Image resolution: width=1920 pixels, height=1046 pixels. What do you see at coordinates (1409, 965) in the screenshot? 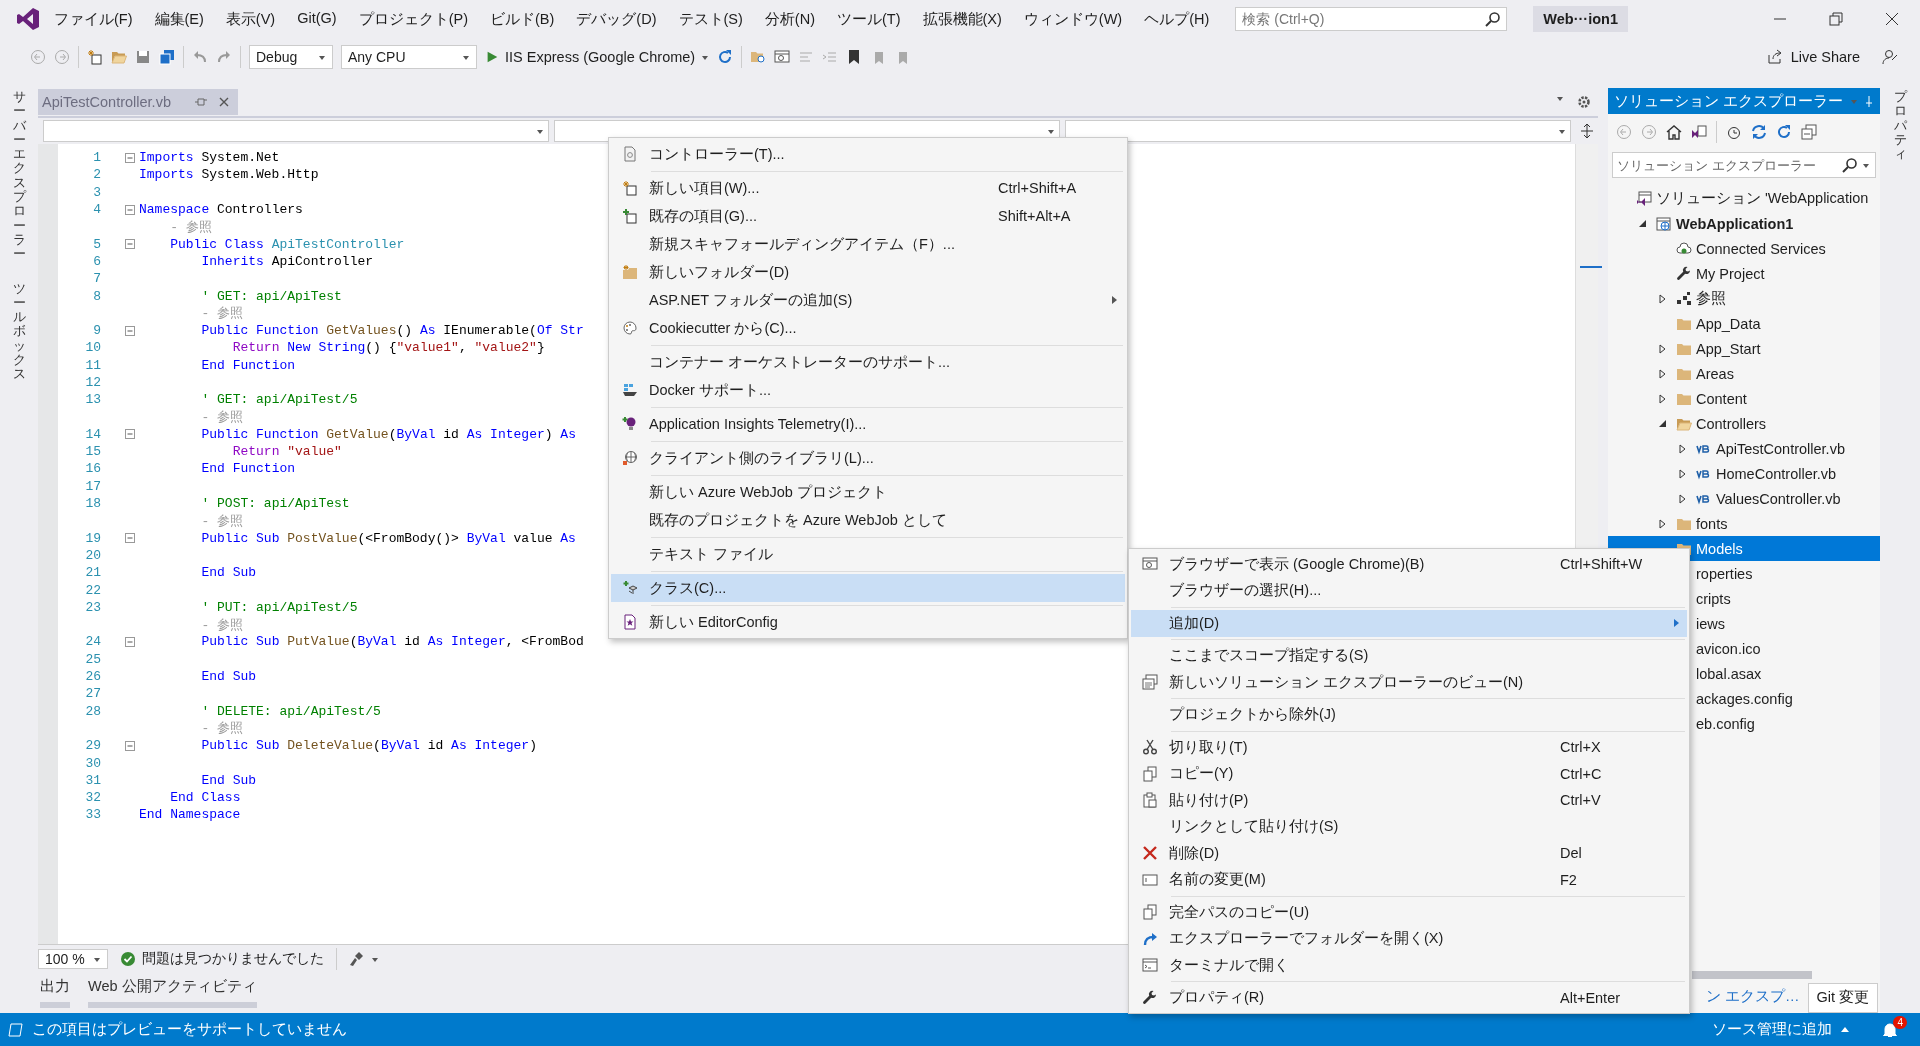
I see `menu-item: ターミナルで開く` at bounding box center [1409, 965].